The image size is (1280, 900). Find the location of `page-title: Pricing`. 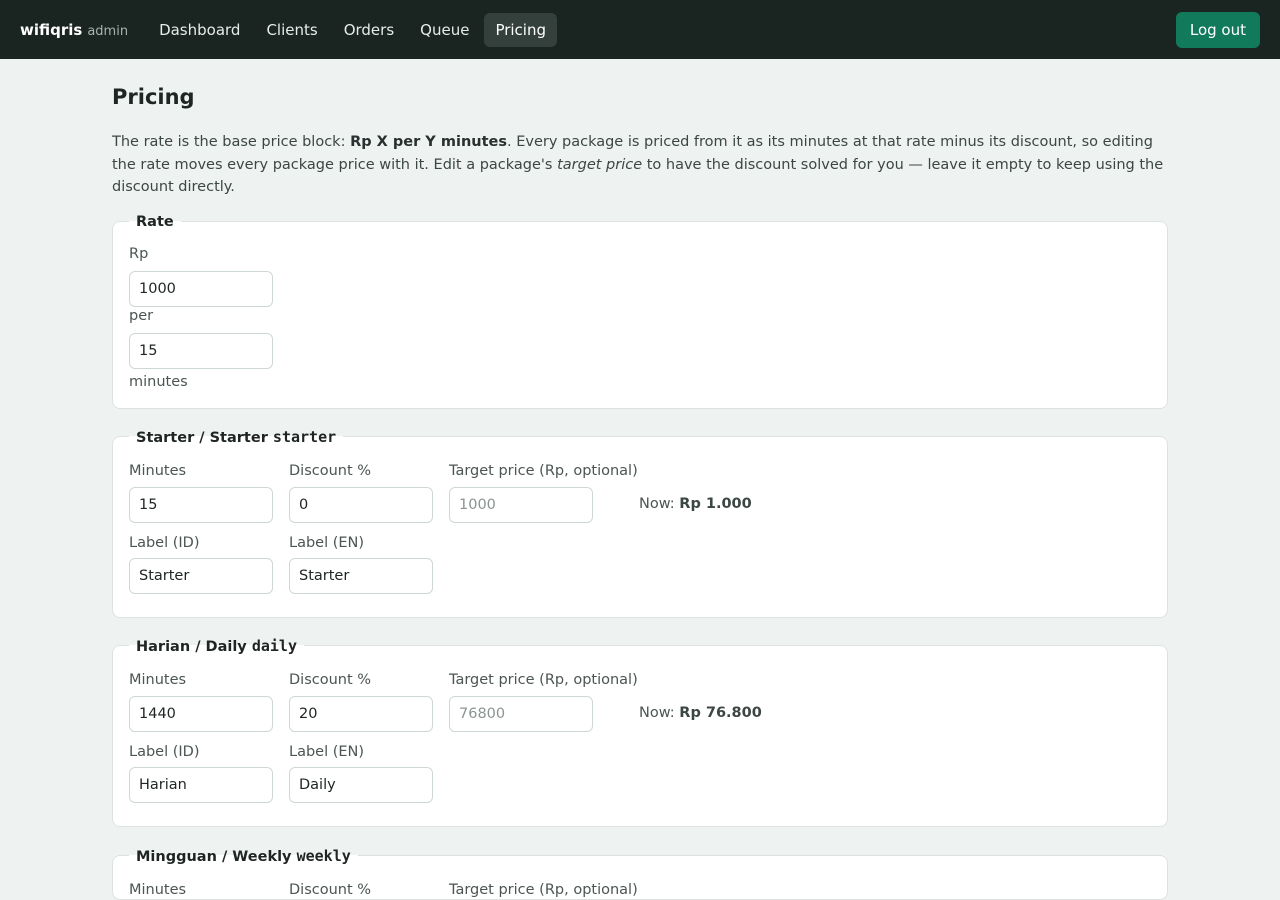

page-title: Pricing is located at coordinates (153, 97).